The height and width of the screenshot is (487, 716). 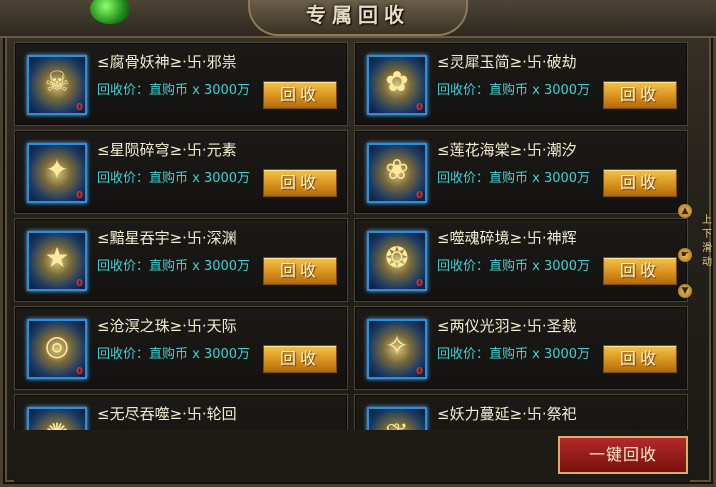 What do you see at coordinates (685, 291) in the screenshot?
I see `scroll-down-icon: ▼` at bounding box center [685, 291].